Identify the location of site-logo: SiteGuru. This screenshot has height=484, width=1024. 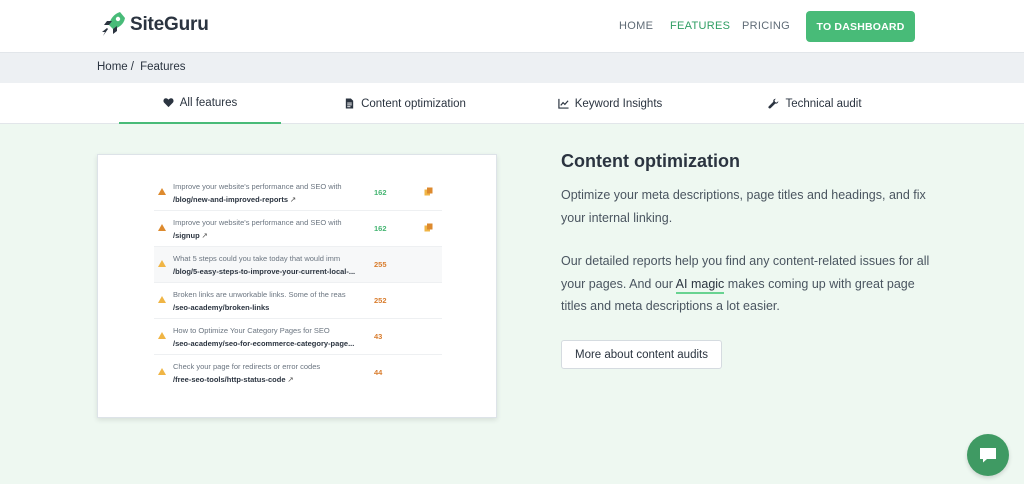
(154, 25).